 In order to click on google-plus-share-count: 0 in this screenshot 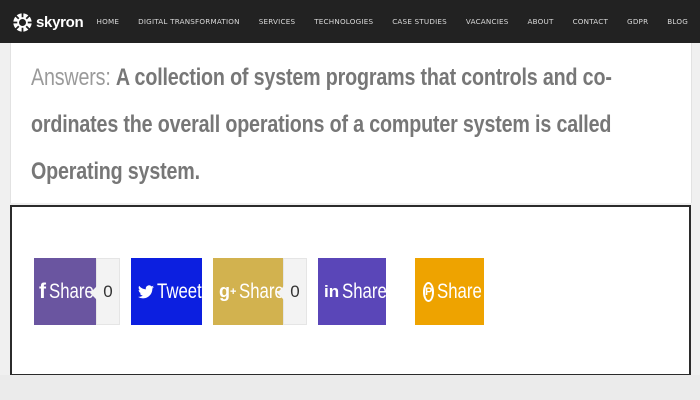, I will do `click(292, 291)`.